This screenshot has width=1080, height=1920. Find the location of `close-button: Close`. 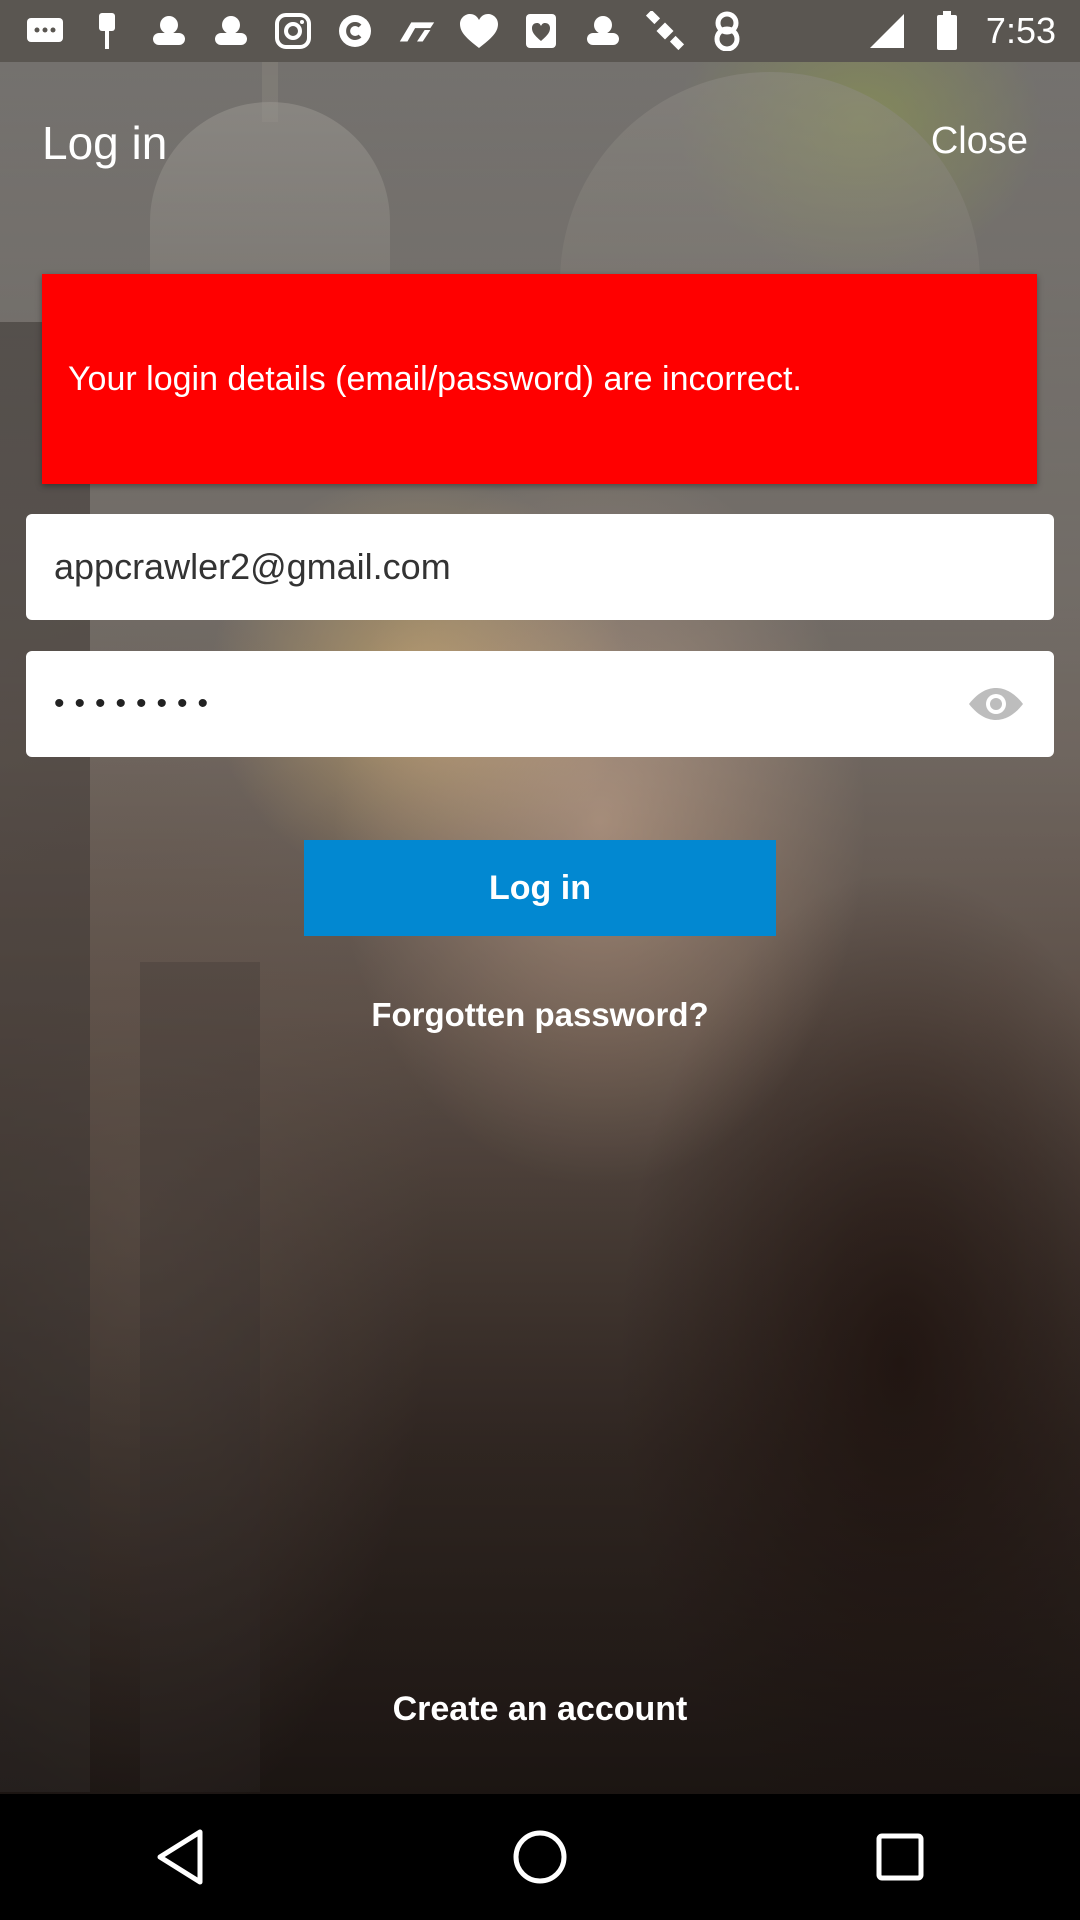

close-button: Close is located at coordinates (979, 141).